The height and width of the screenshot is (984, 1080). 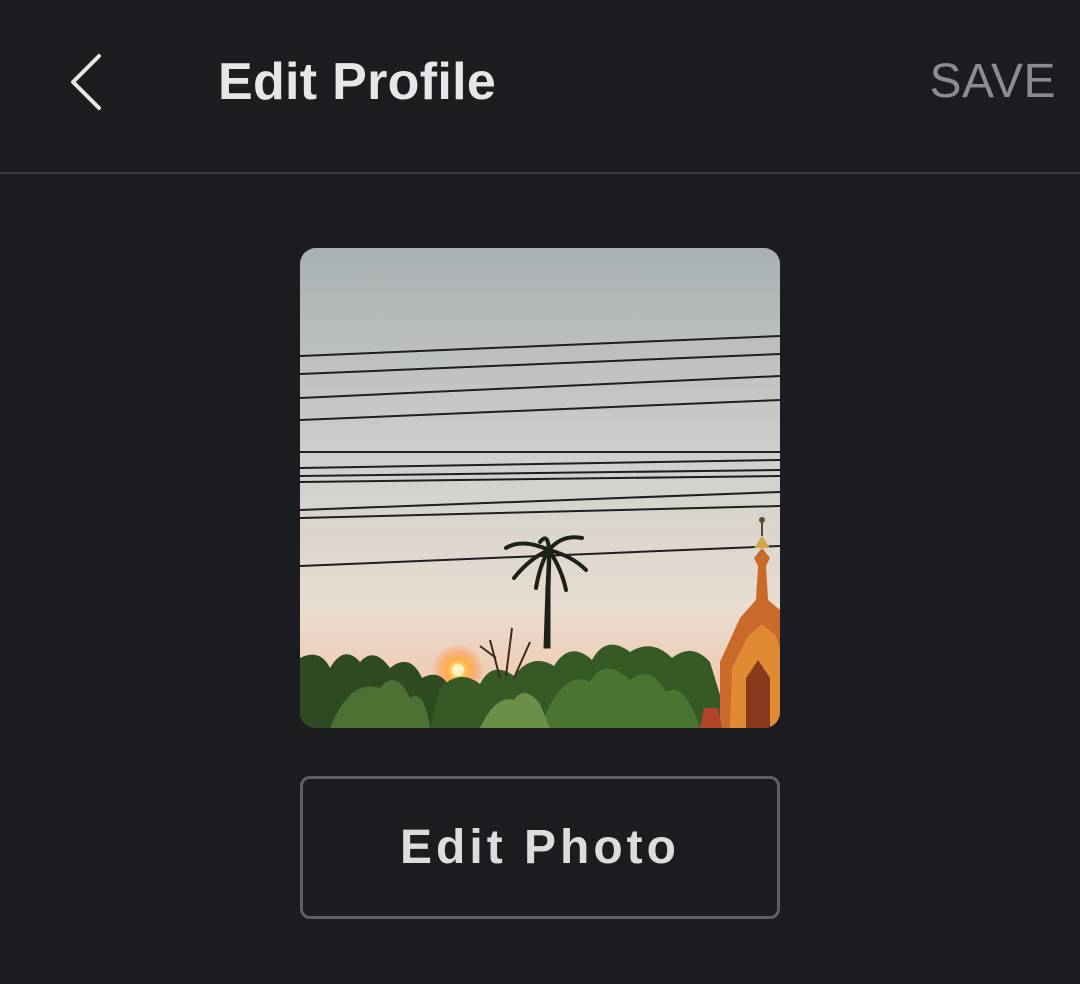 I want to click on edit-photo-button: Edit Photo, so click(x=540, y=847).